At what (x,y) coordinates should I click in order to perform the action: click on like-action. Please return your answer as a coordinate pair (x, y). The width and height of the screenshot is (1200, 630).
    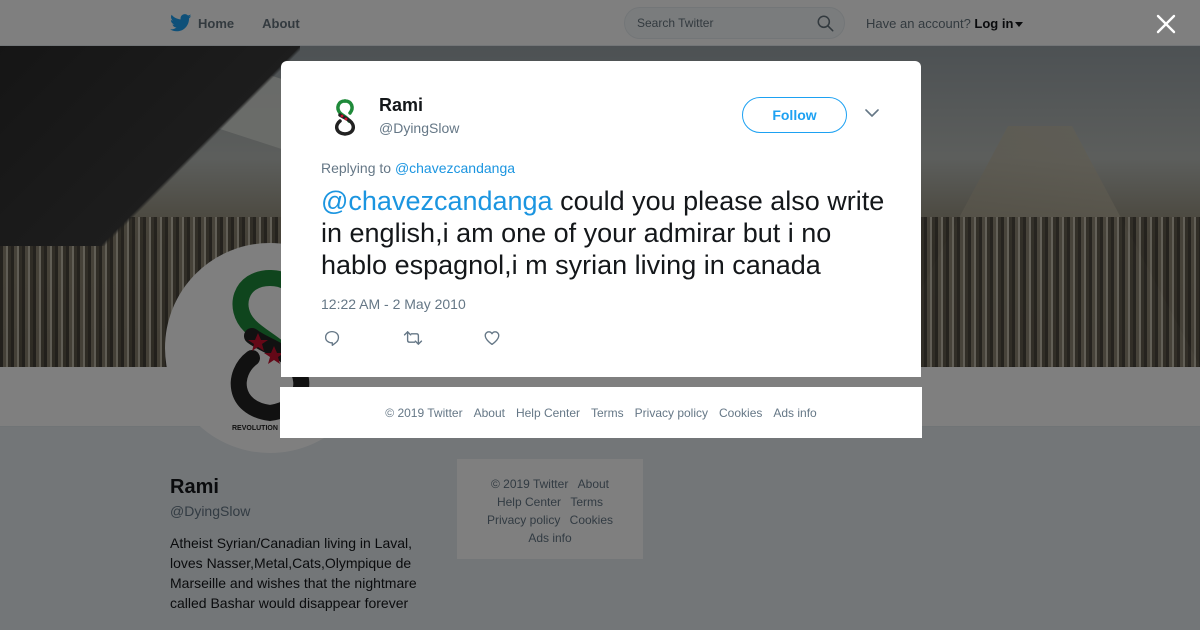
    Looking at the image, I should click on (523, 338).